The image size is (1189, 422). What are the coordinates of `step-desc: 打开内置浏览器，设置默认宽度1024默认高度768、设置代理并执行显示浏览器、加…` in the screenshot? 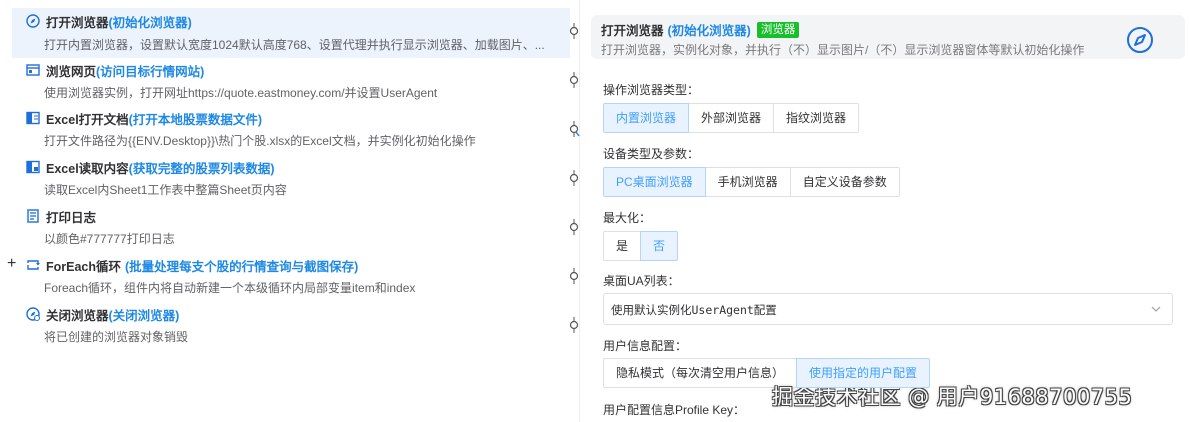 It's located at (294, 45).